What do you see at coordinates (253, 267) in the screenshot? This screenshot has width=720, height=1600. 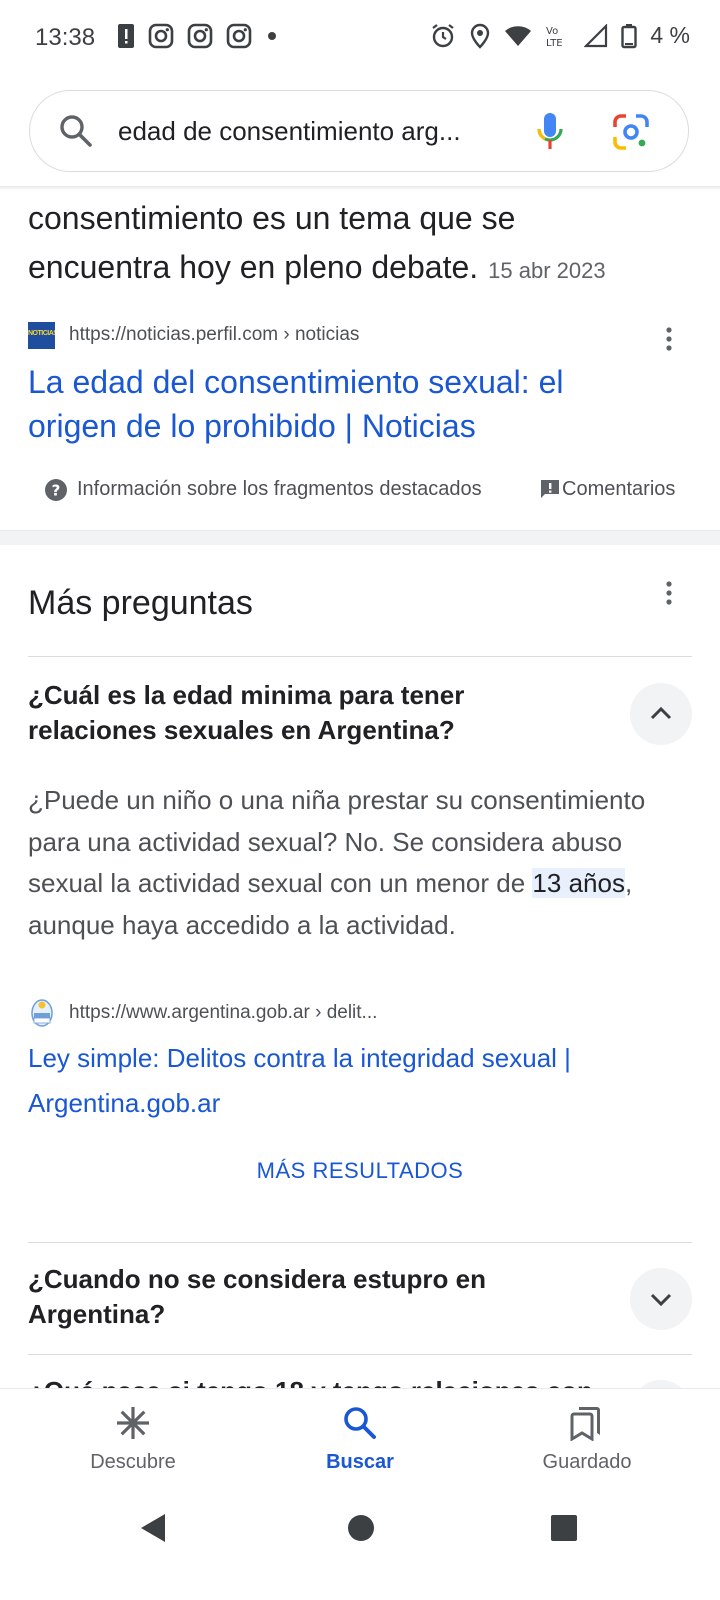 I see `snippet-text: encuentra hoy en pleno debate.` at bounding box center [253, 267].